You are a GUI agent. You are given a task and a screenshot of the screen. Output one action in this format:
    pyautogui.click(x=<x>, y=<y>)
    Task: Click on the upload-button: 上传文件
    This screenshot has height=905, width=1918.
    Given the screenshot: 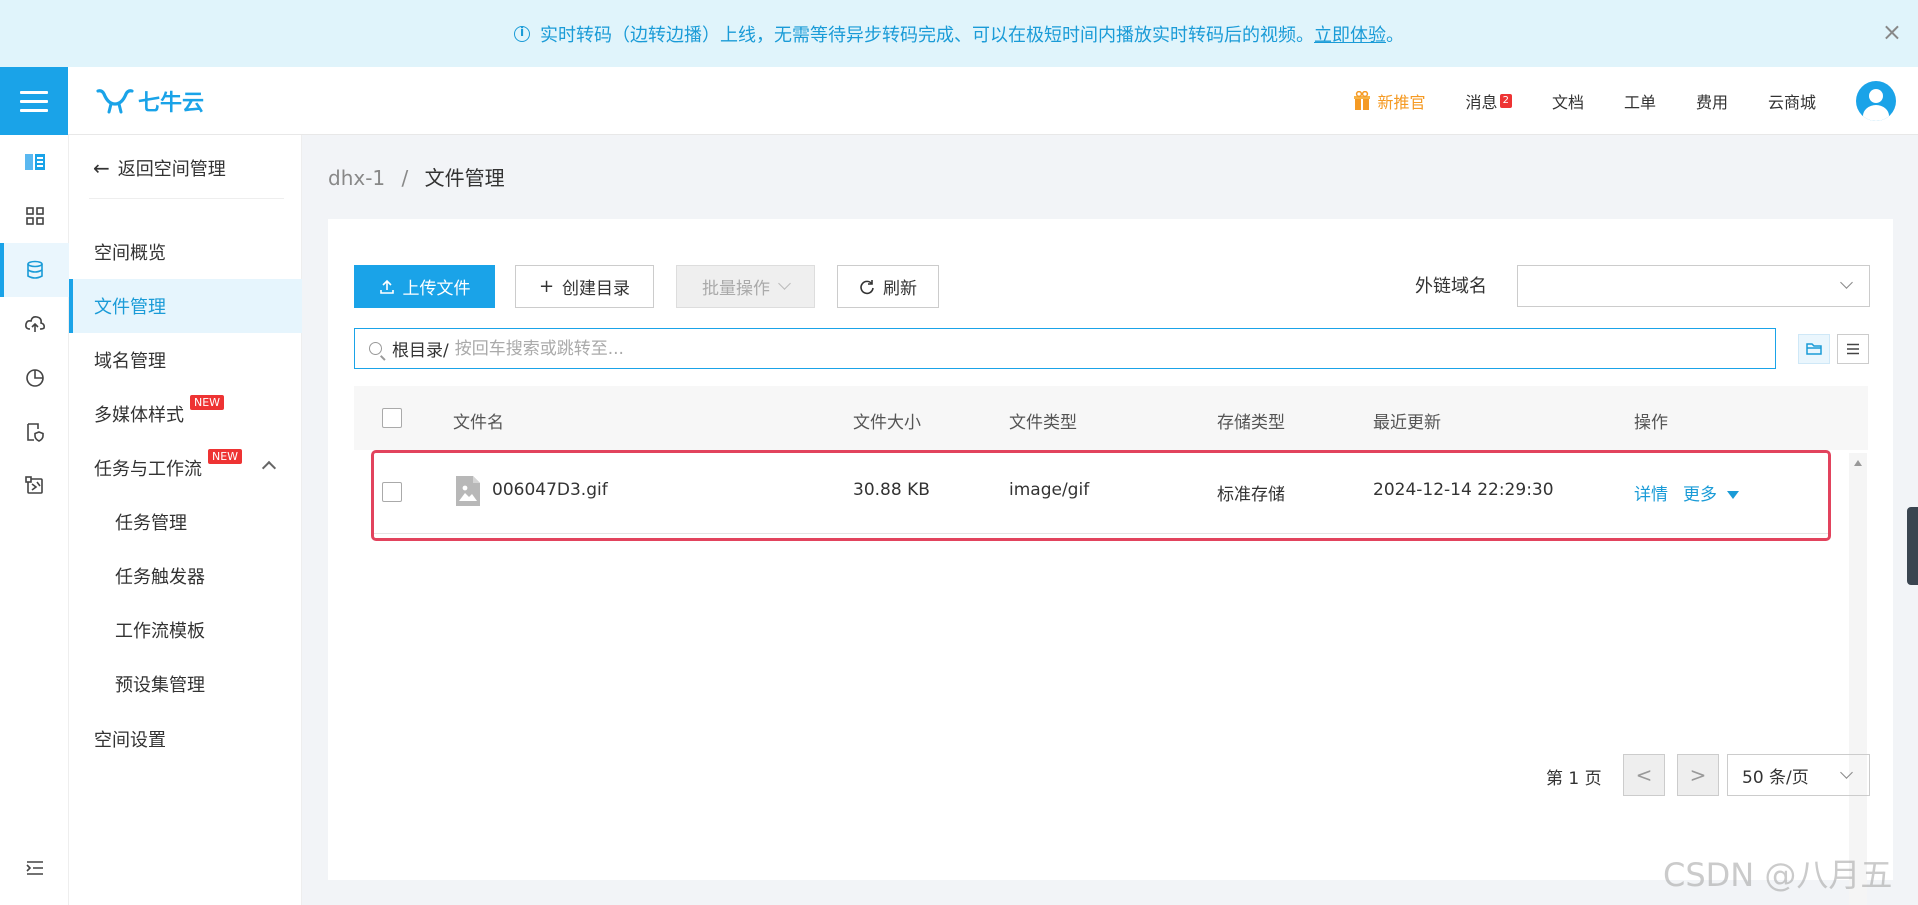 What is the action you would take?
    pyautogui.click(x=424, y=286)
    